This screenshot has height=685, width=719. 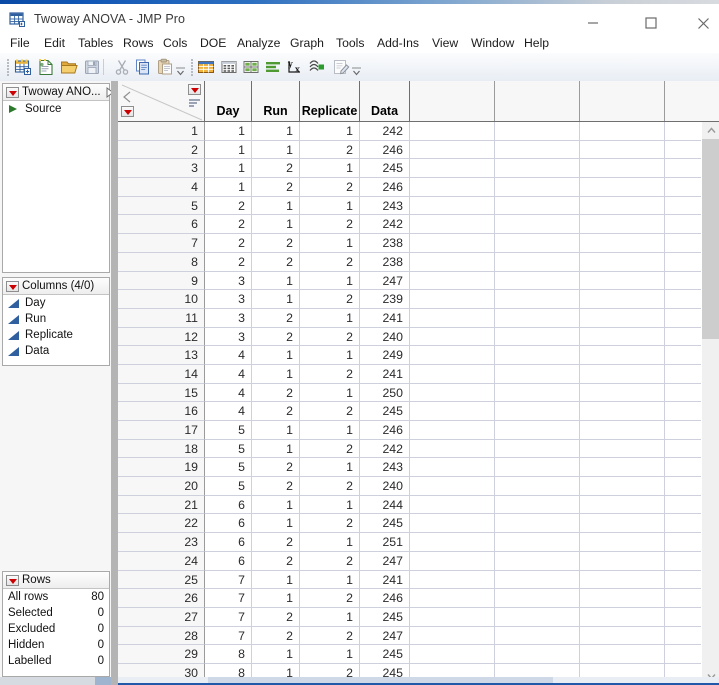 What do you see at coordinates (12, 580) in the screenshot?
I see `red-triangle-menu-icon` at bounding box center [12, 580].